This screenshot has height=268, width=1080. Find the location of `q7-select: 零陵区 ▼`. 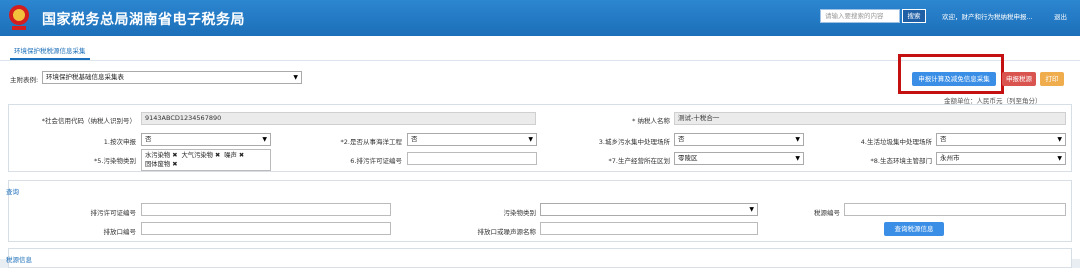

q7-select: 零陵区 ▼ is located at coordinates (739, 158).